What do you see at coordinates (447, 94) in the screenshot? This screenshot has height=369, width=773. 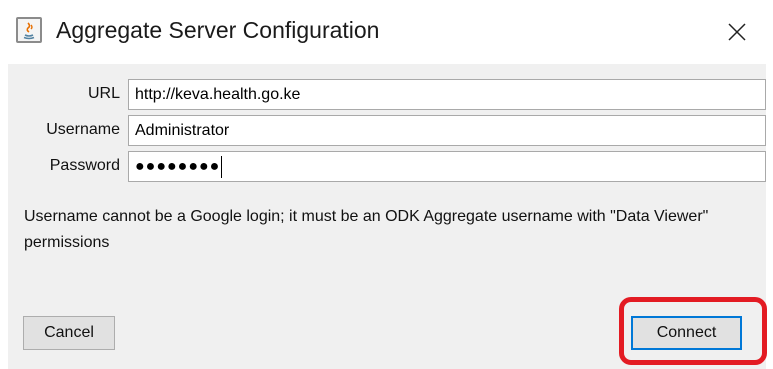 I see `url-field: http://keva.health.go.ke` at bounding box center [447, 94].